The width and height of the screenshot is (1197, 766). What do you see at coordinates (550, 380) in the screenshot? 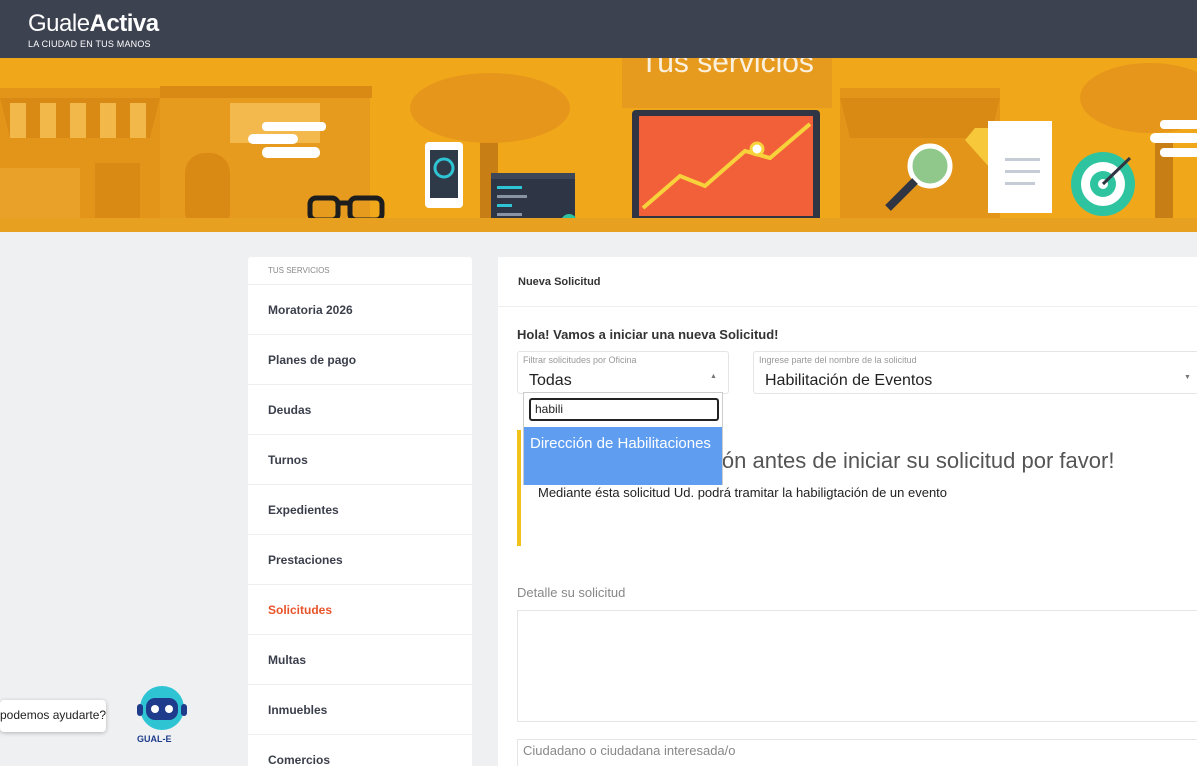
I see `office-filter-value: Todas` at bounding box center [550, 380].